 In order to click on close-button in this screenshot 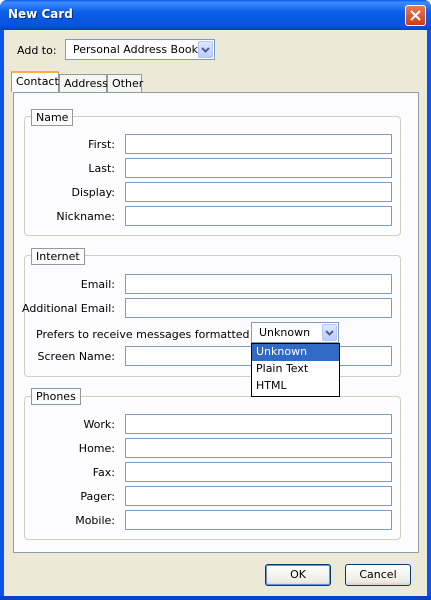, I will do `click(415, 15)`.